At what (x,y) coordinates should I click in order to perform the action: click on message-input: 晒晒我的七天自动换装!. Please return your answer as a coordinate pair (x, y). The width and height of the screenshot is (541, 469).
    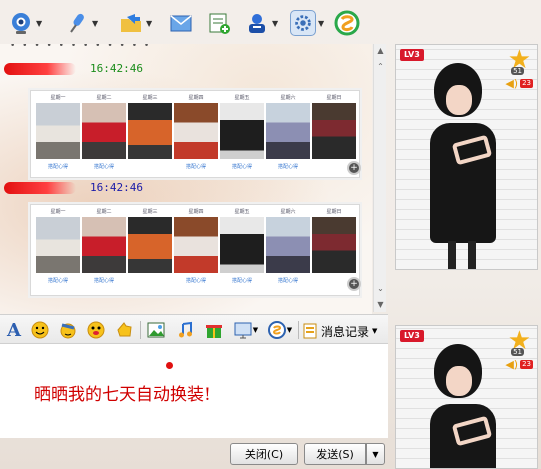
    Looking at the image, I should click on (194, 391).